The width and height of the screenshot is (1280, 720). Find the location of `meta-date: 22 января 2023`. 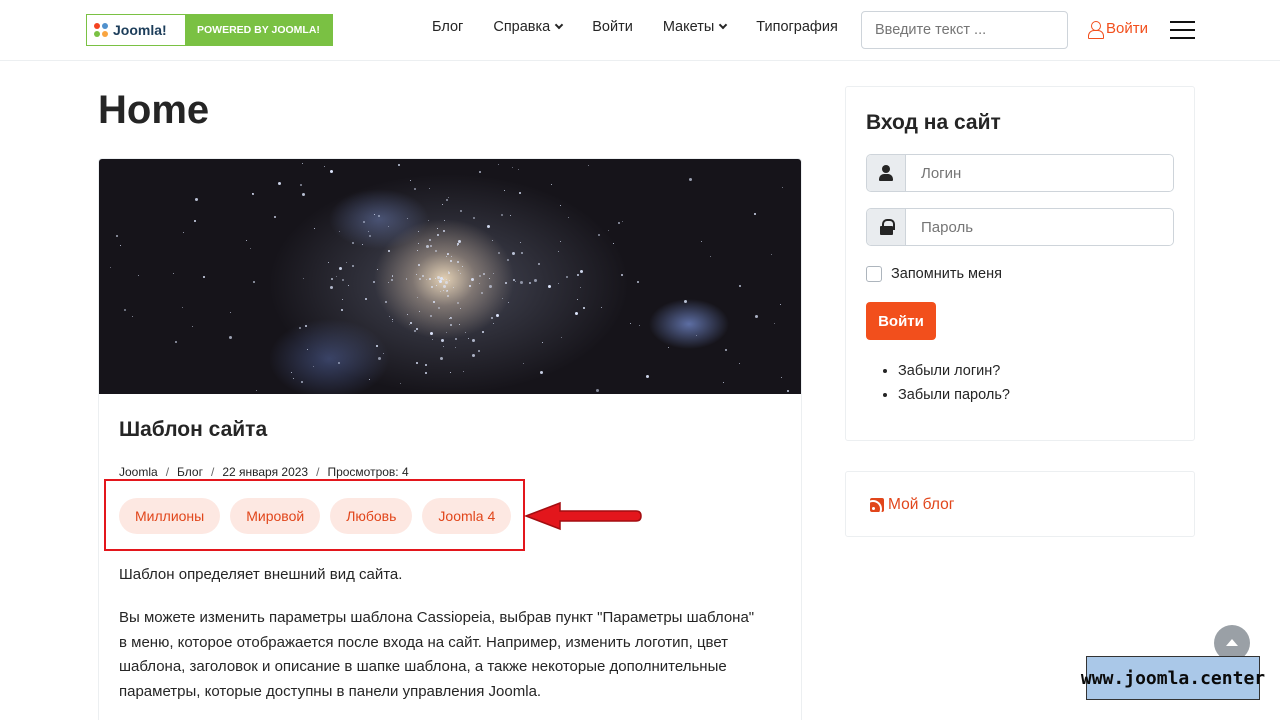

meta-date: 22 января 2023 is located at coordinates (265, 472).